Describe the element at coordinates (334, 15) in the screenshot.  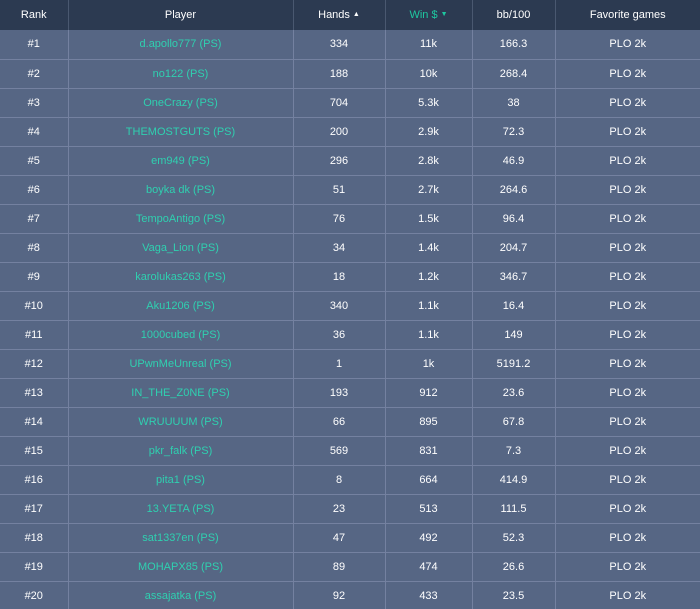
I see `hands-header-label: Hands` at that location.